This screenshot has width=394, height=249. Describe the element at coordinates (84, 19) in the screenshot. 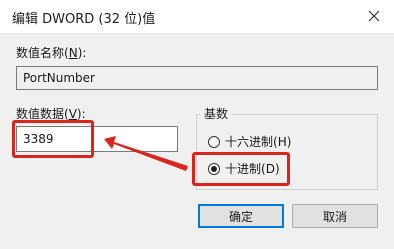

I see `window-title: 编辑 DWORD (32 位)值` at that location.